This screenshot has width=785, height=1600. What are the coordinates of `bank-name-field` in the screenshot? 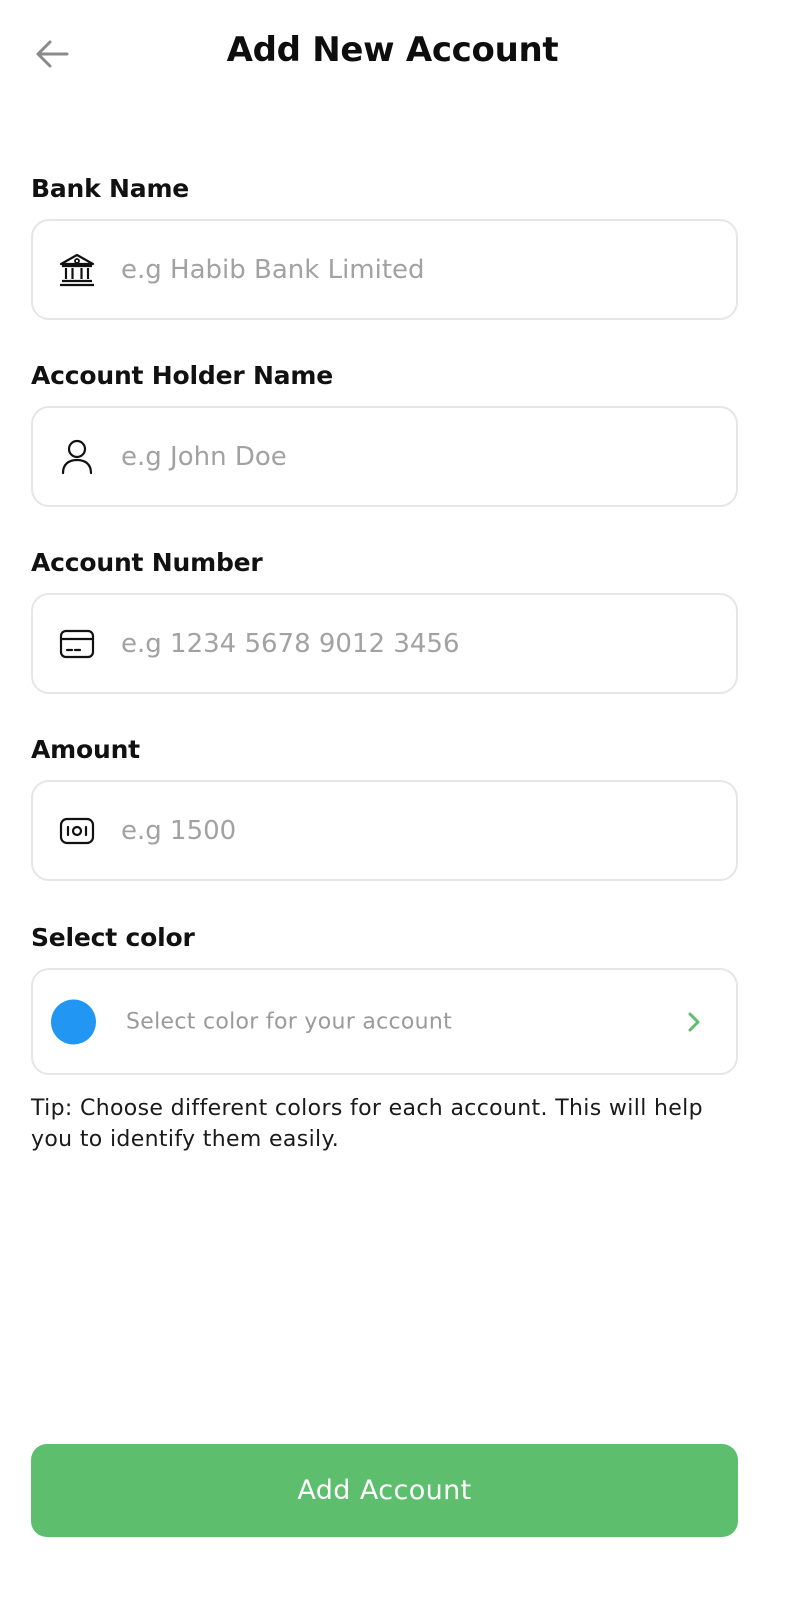 It's located at (384, 269).